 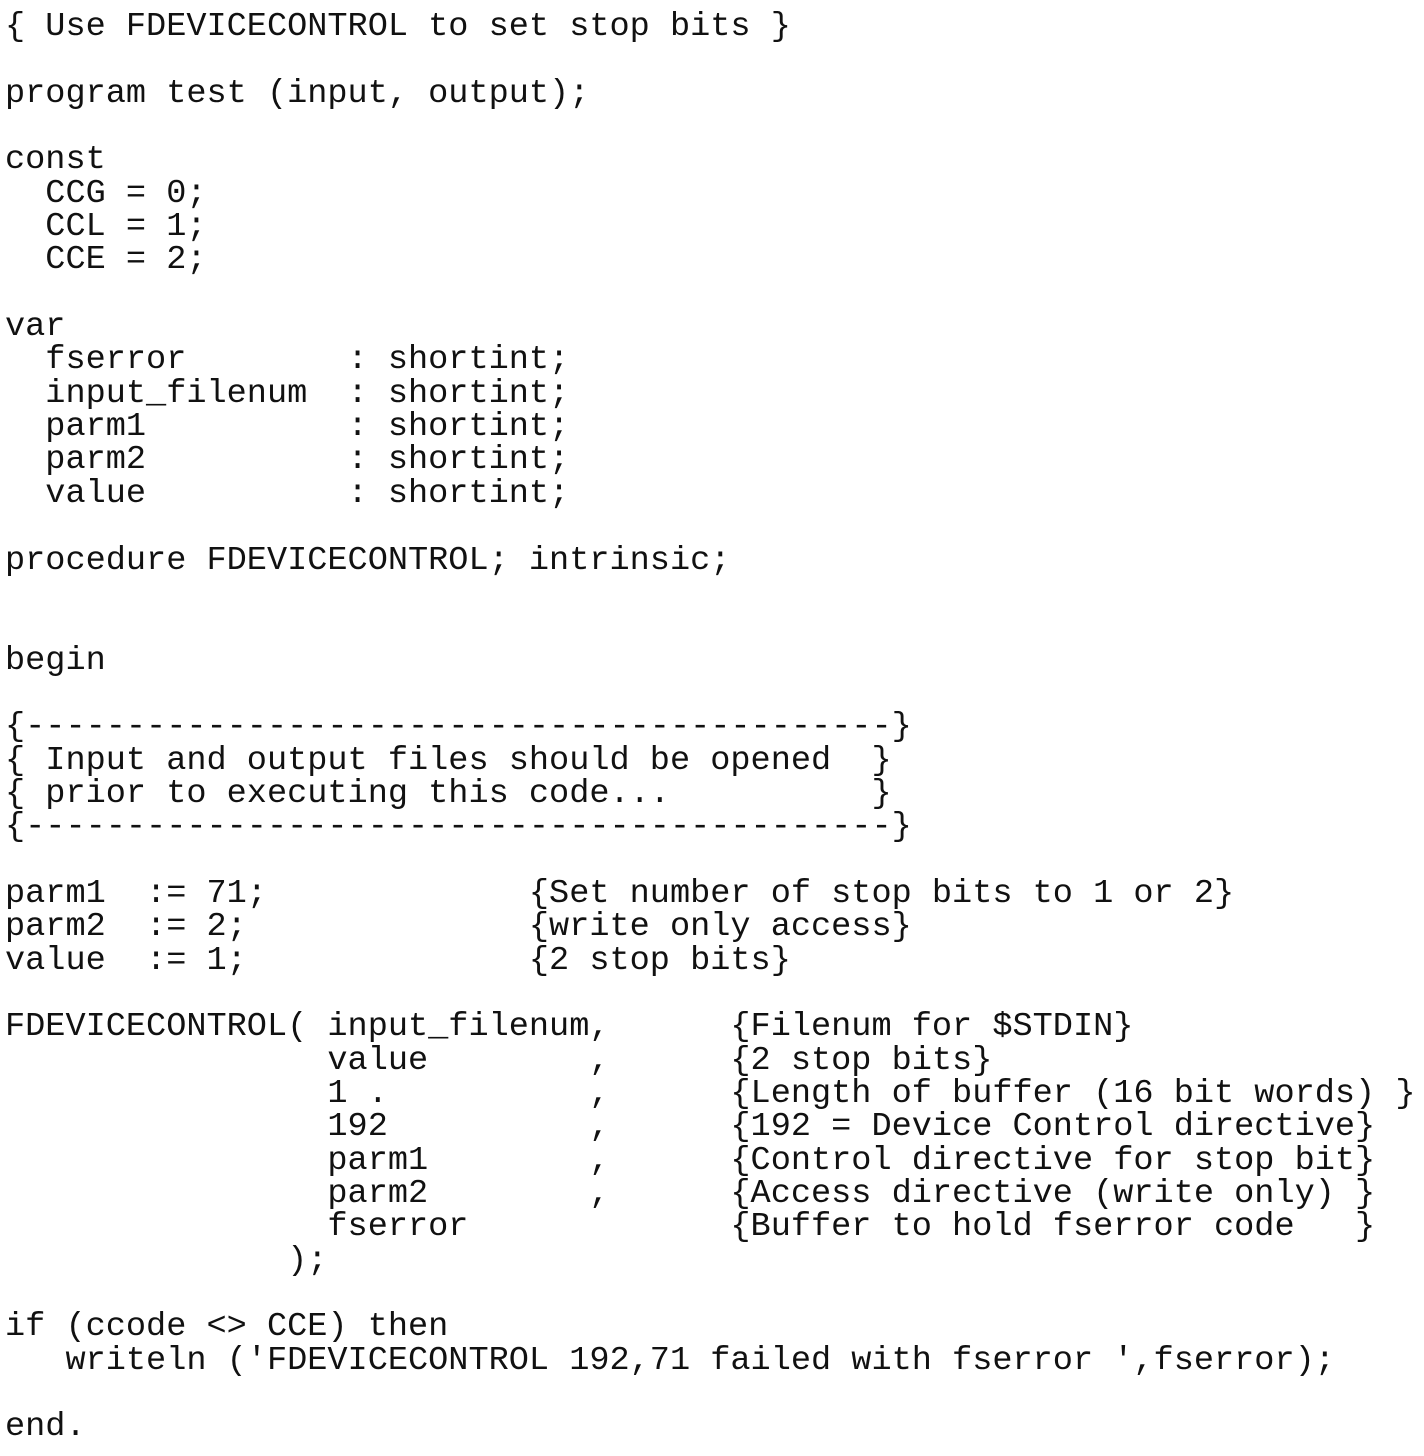 What do you see at coordinates (55, 160) in the screenshot?
I see `const-keyword: const` at bounding box center [55, 160].